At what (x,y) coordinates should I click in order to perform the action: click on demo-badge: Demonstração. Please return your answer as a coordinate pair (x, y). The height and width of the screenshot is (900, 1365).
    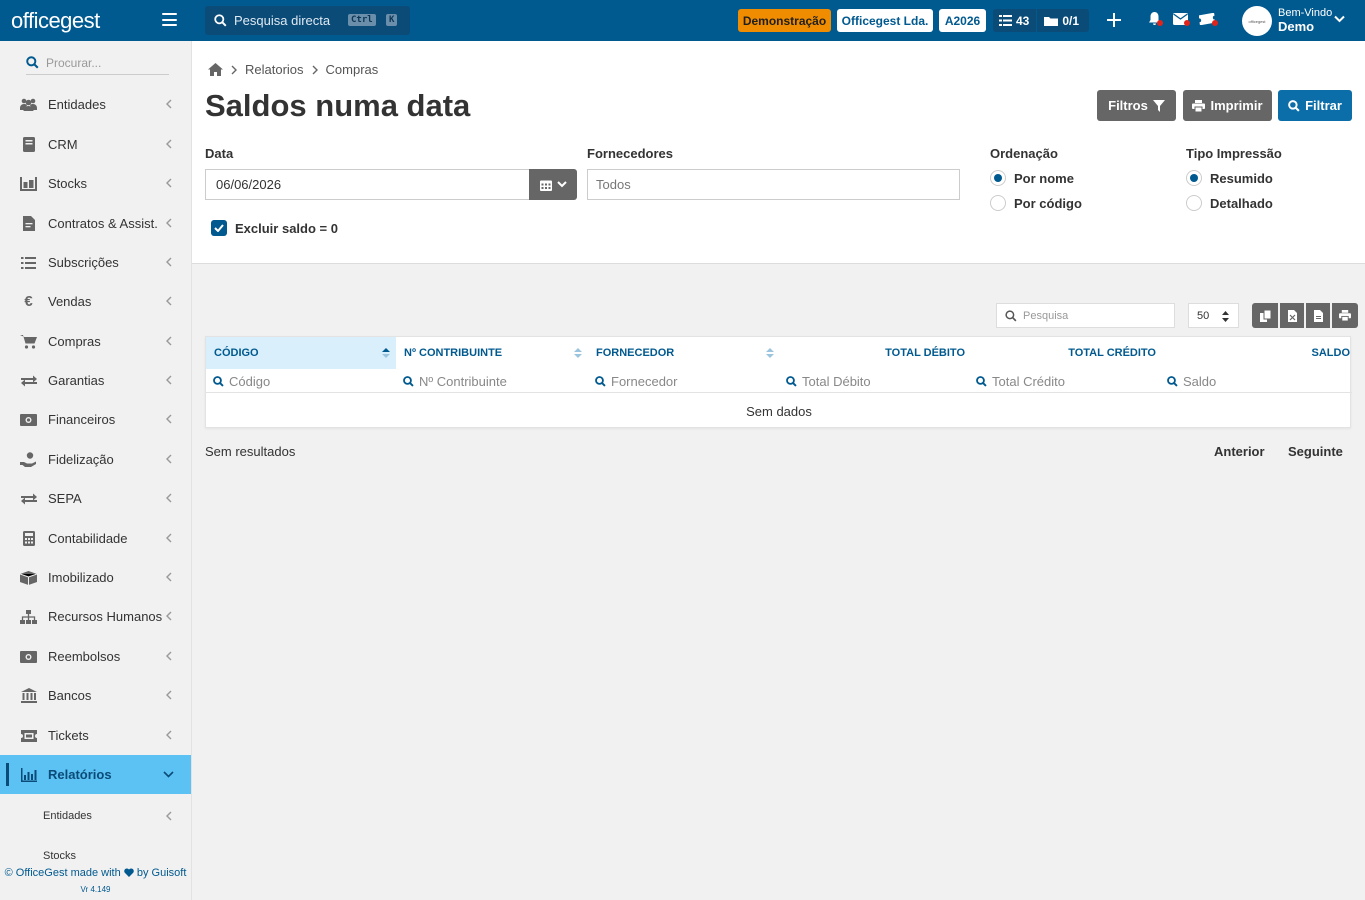
    Looking at the image, I should click on (784, 20).